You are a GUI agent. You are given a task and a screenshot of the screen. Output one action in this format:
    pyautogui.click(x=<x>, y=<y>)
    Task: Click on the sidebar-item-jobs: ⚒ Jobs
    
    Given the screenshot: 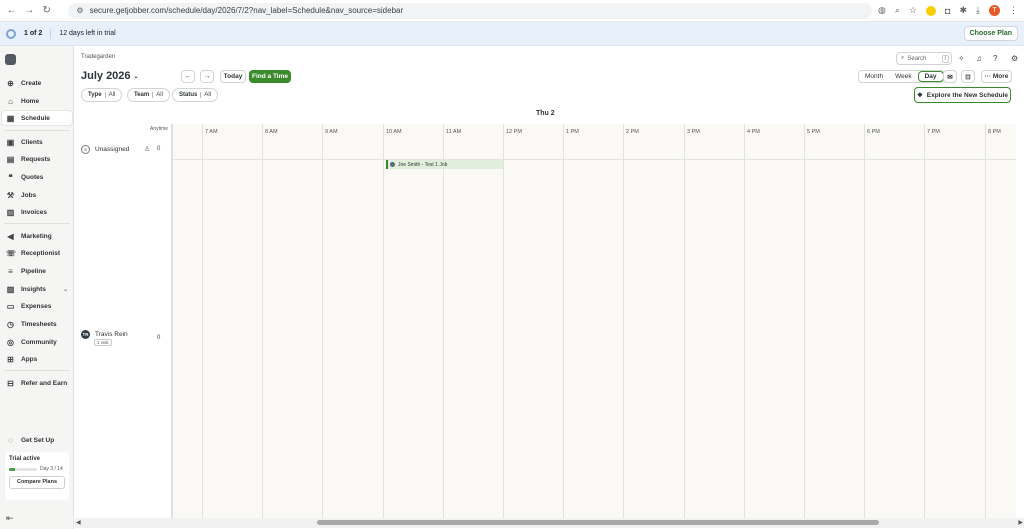 What is the action you would take?
    pyautogui.click(x=39, y=195)
    